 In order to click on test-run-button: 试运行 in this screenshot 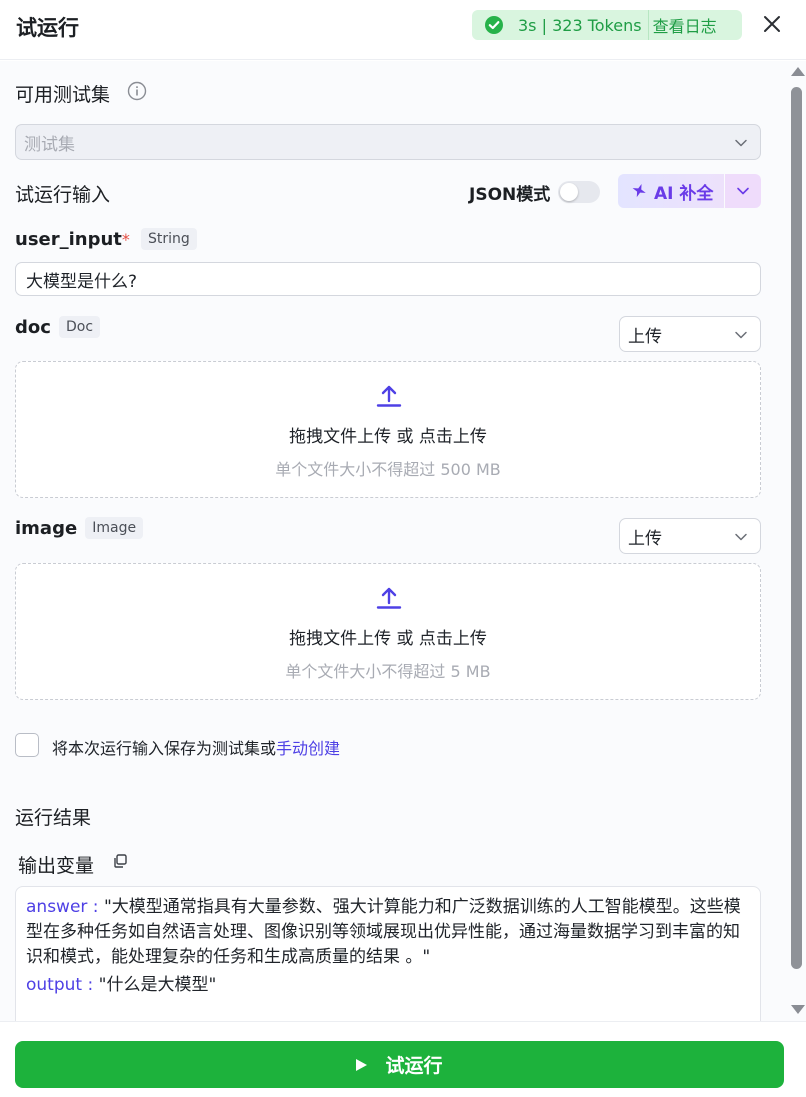, I will do `click(399, 1064)`.